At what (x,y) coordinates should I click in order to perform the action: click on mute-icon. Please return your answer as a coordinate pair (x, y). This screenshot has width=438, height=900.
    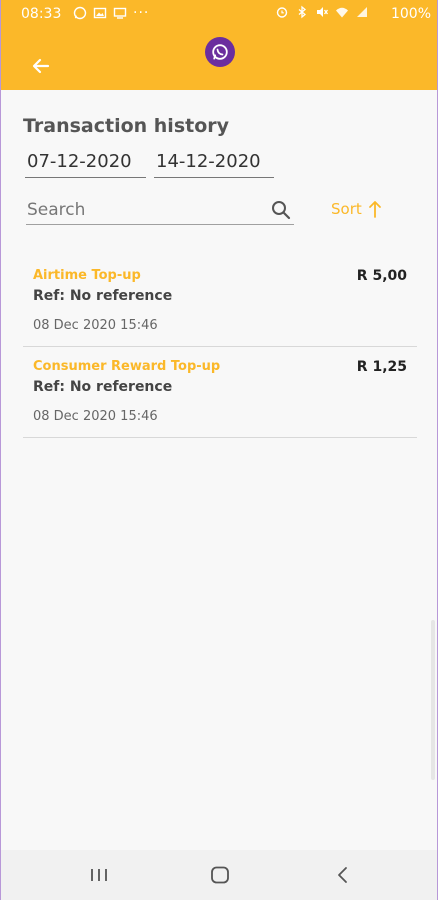
    Looking at the image, I should click on (323, 12).